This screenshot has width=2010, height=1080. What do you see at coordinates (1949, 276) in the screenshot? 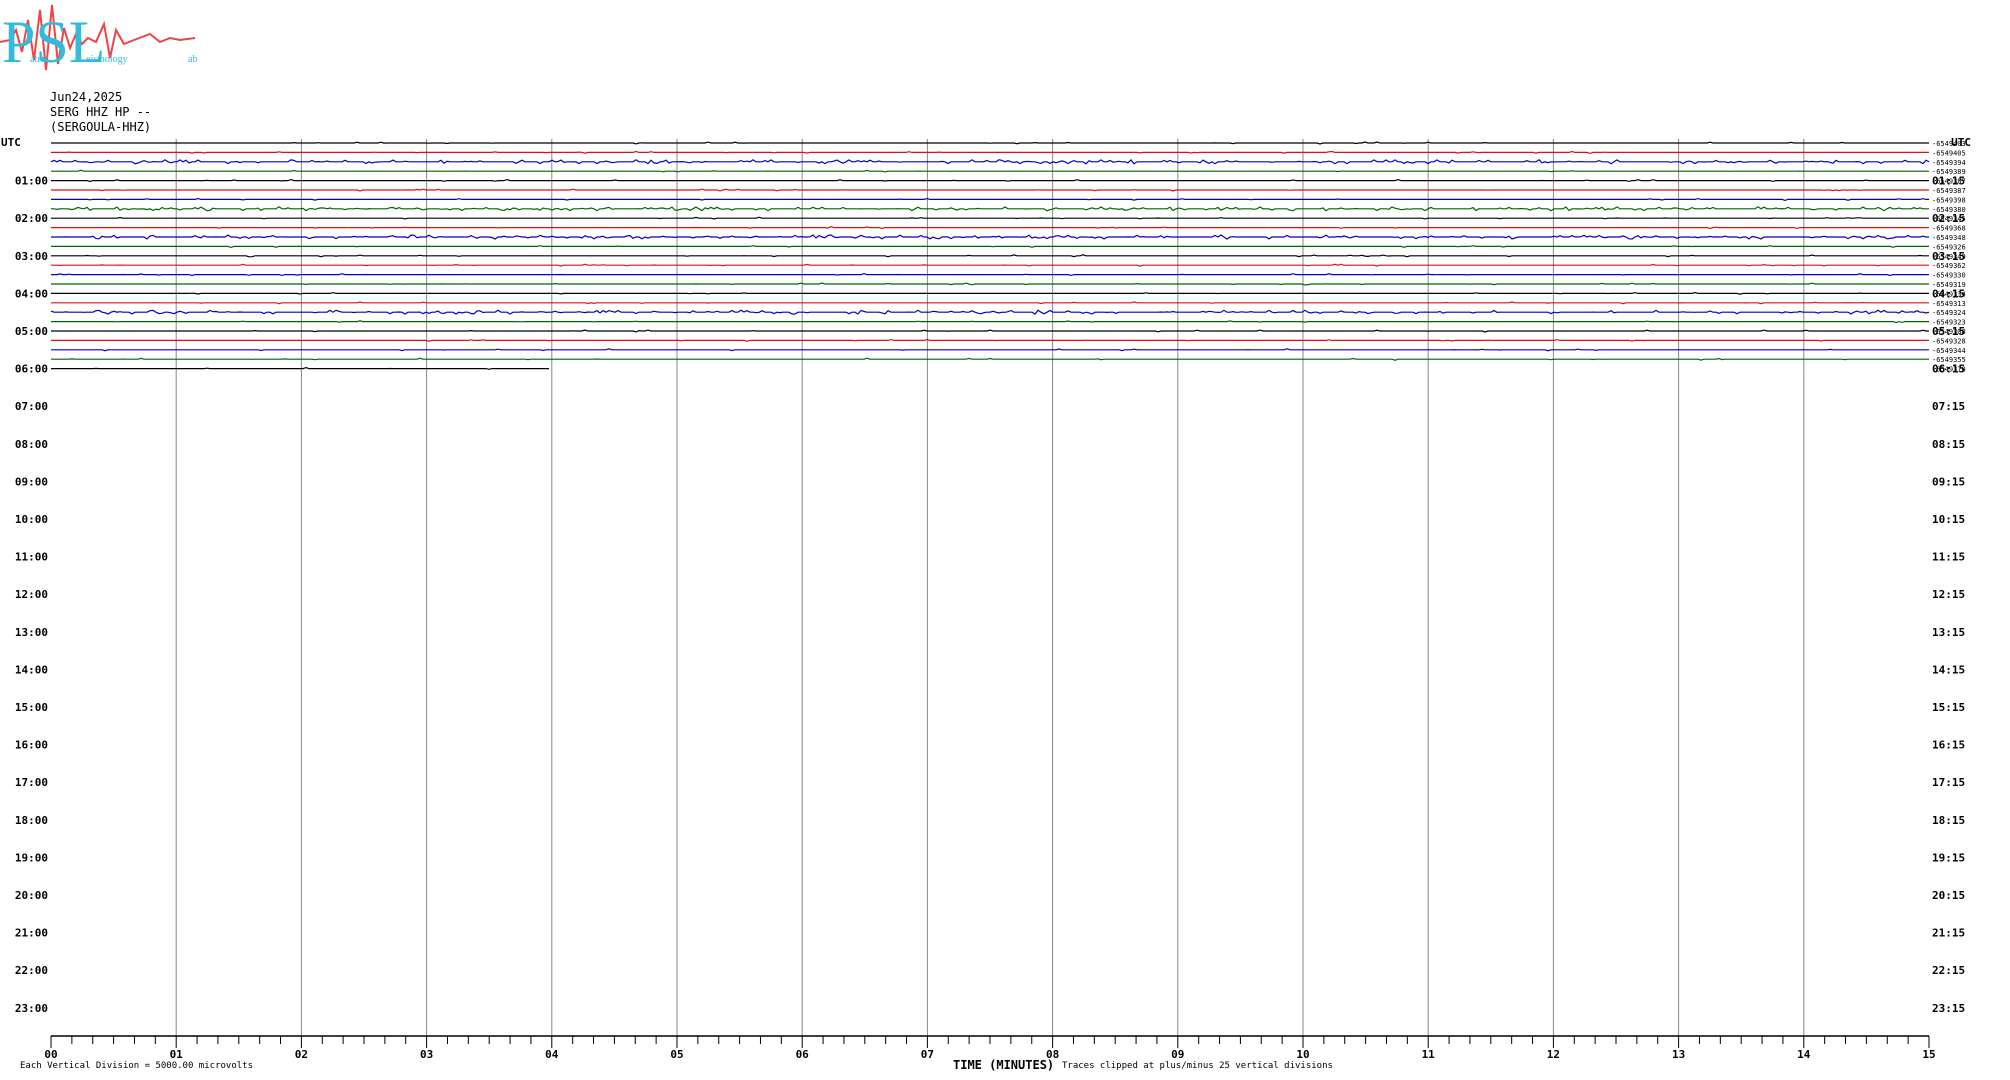
I see `trace-offset-label-15: -6549330` at bounding box center [1949, 276].